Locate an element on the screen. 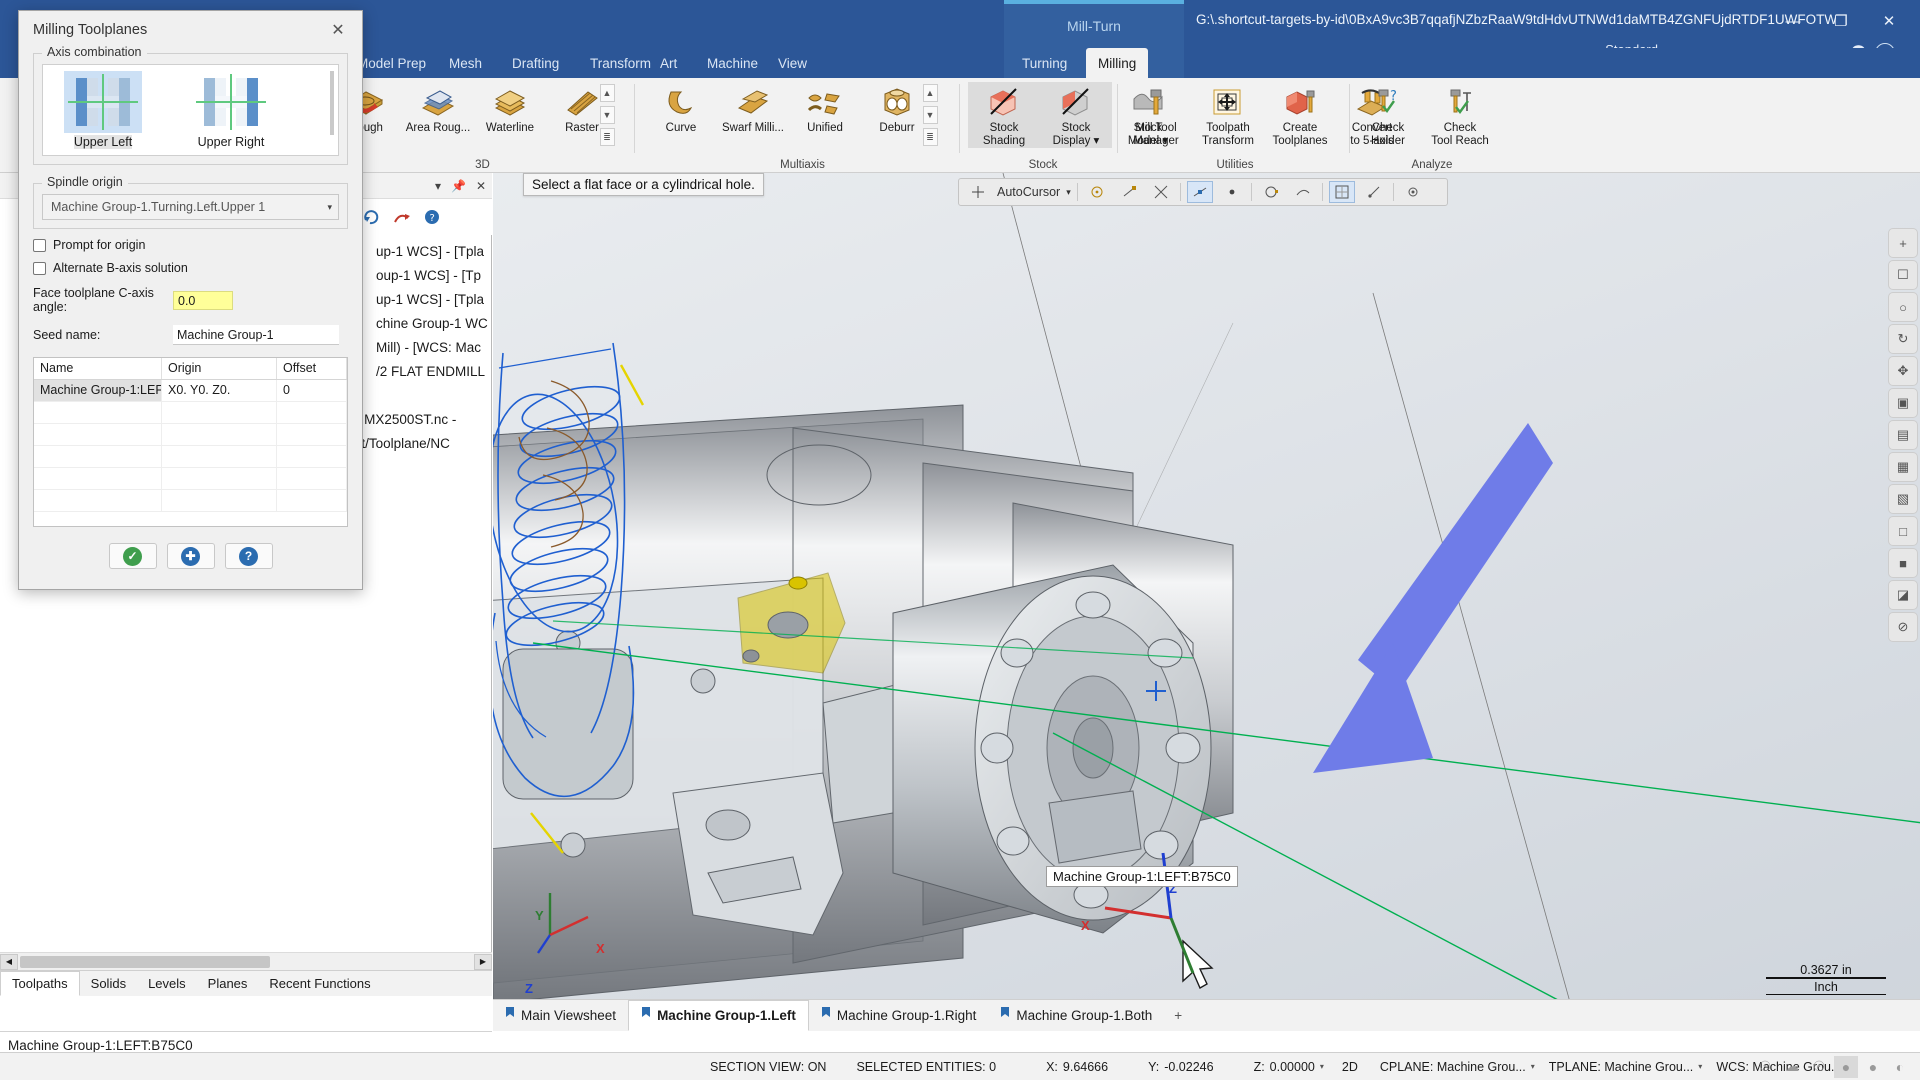  regen-icon is located at coordinates (372, 217).